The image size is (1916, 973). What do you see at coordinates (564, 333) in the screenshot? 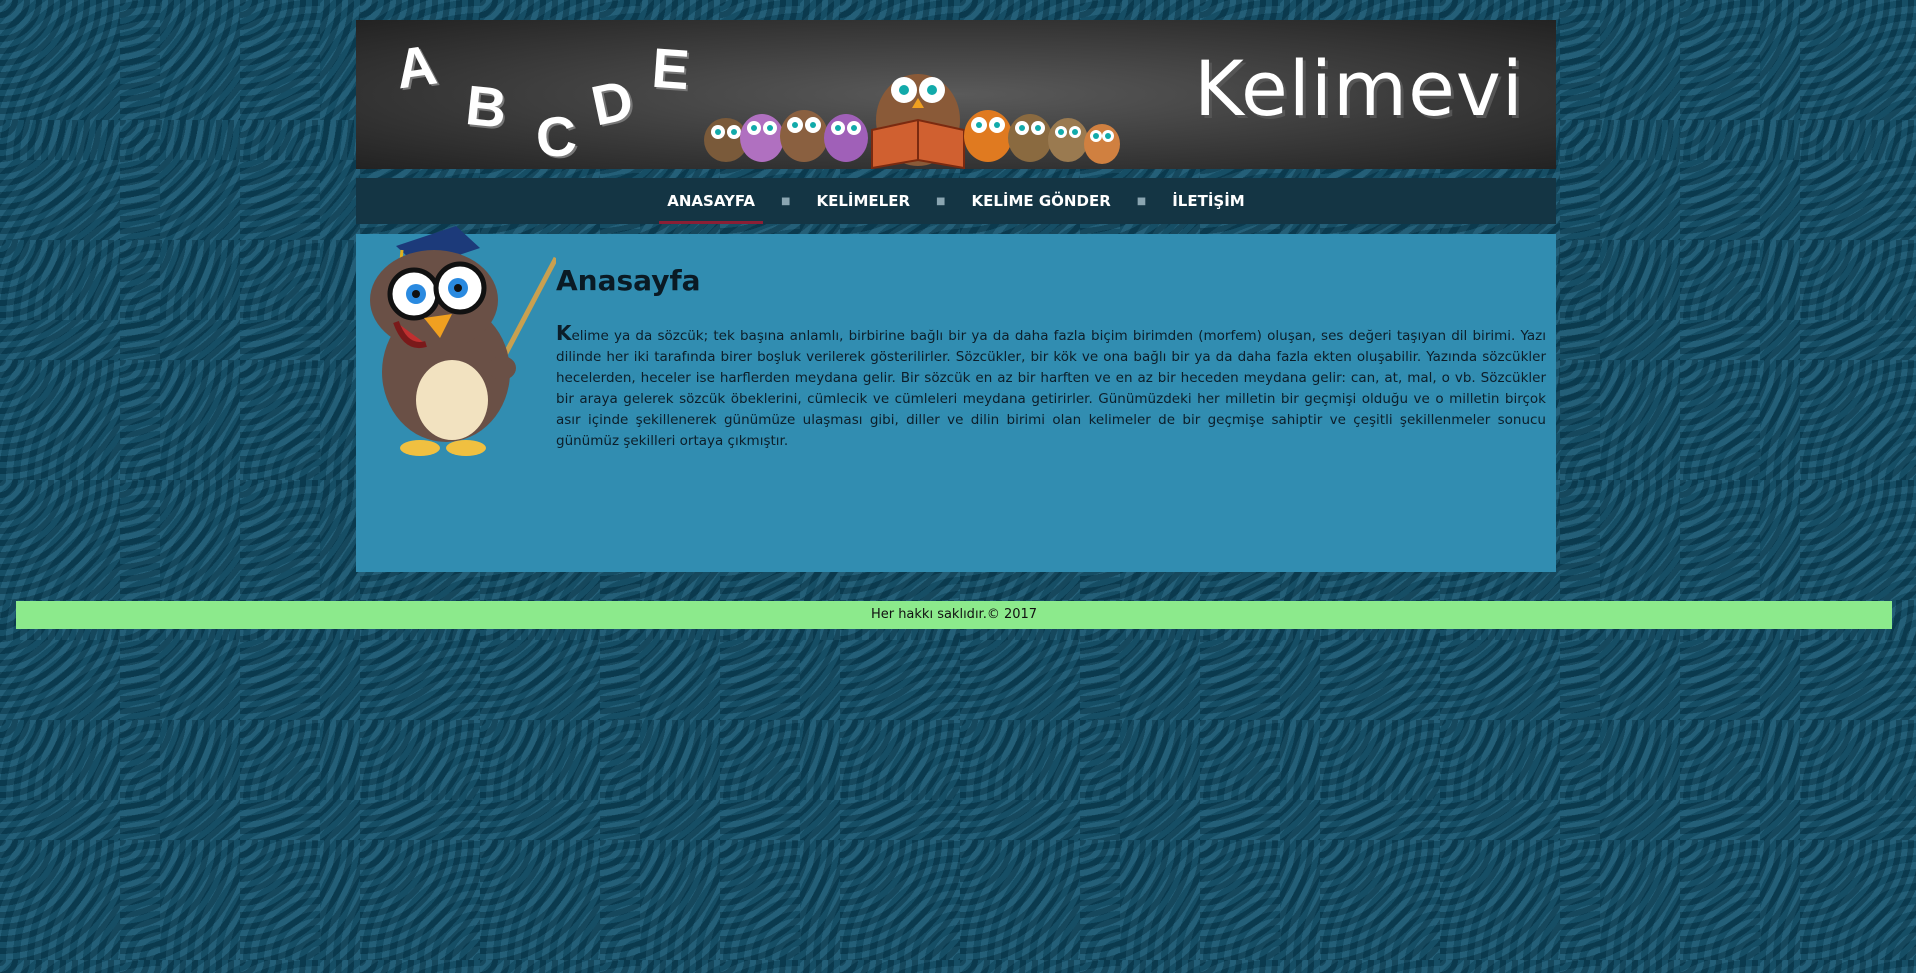
I see `drop-cap-letter: K` at bounding box center [564, 333].